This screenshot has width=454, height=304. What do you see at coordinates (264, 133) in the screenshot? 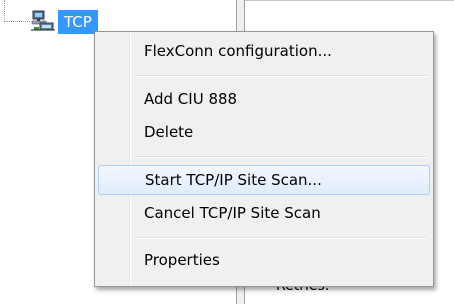
I see `menu-item-delete: Delete` at bounding box center [264, 133].